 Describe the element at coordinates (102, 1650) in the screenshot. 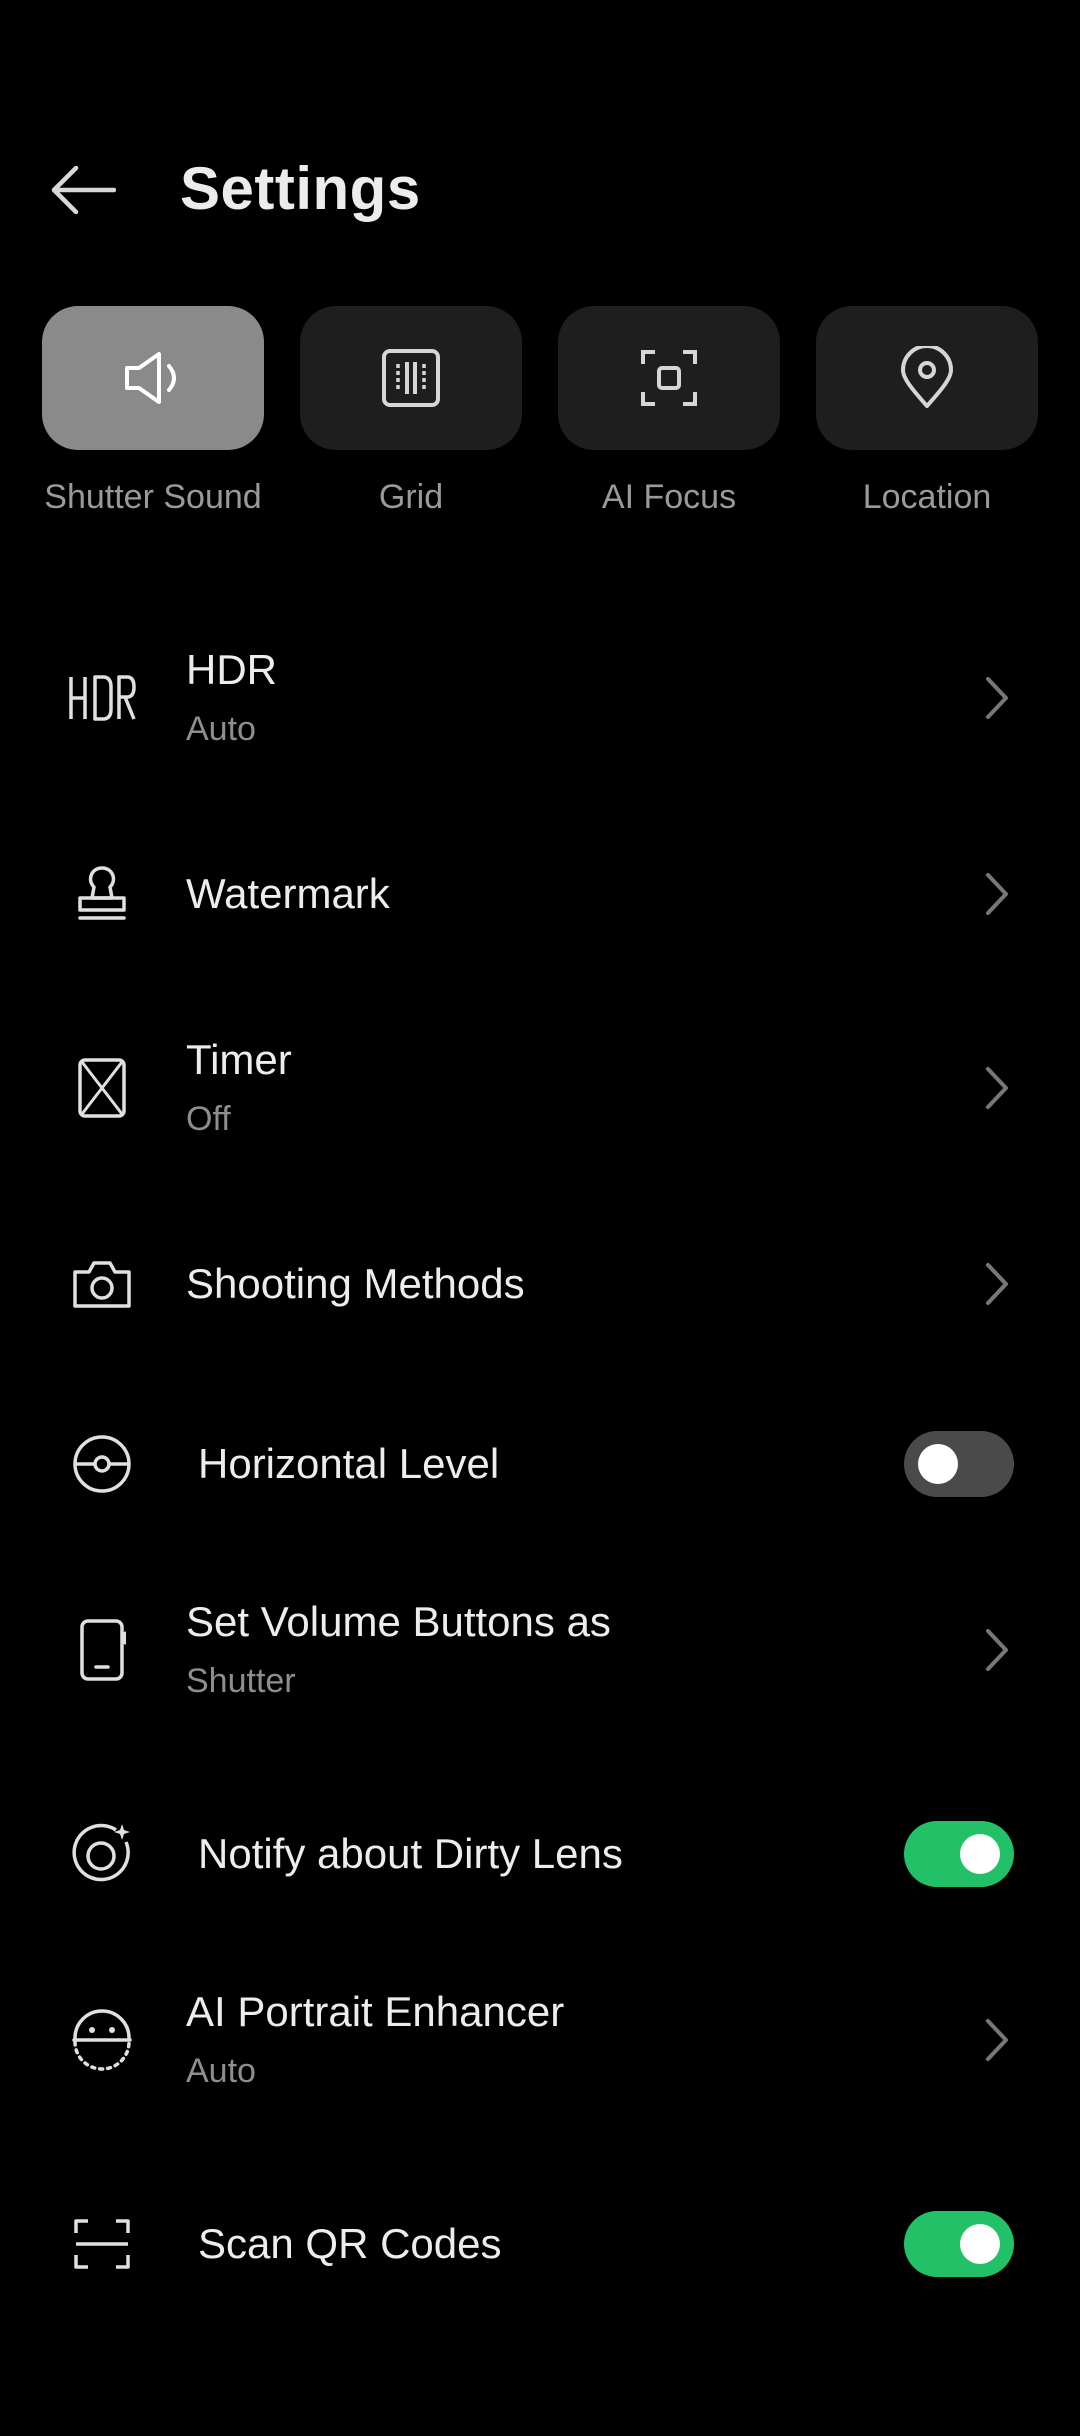

I see `phone-icon` at that location.